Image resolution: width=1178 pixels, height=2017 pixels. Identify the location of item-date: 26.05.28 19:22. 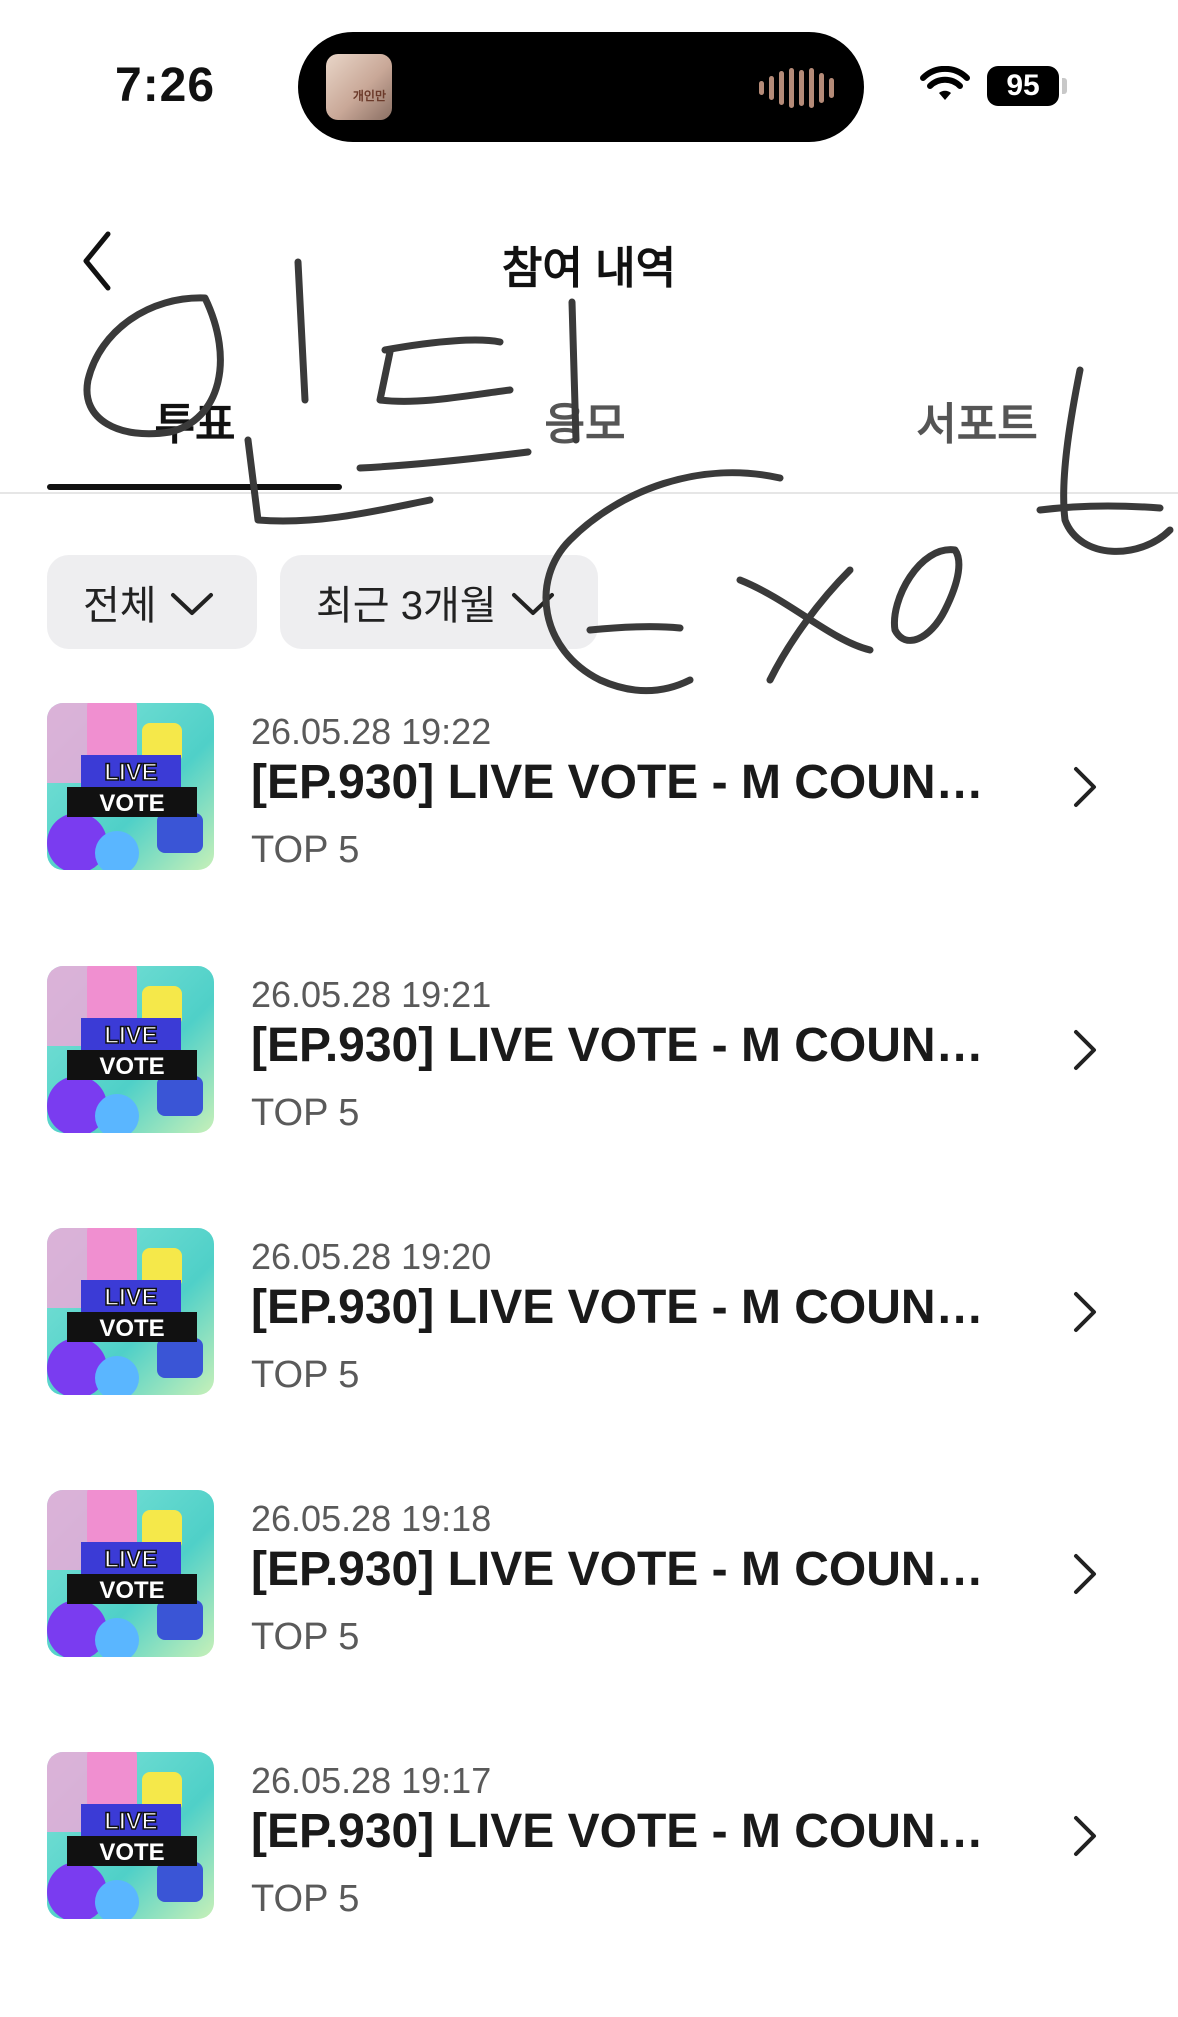
(371, 731).